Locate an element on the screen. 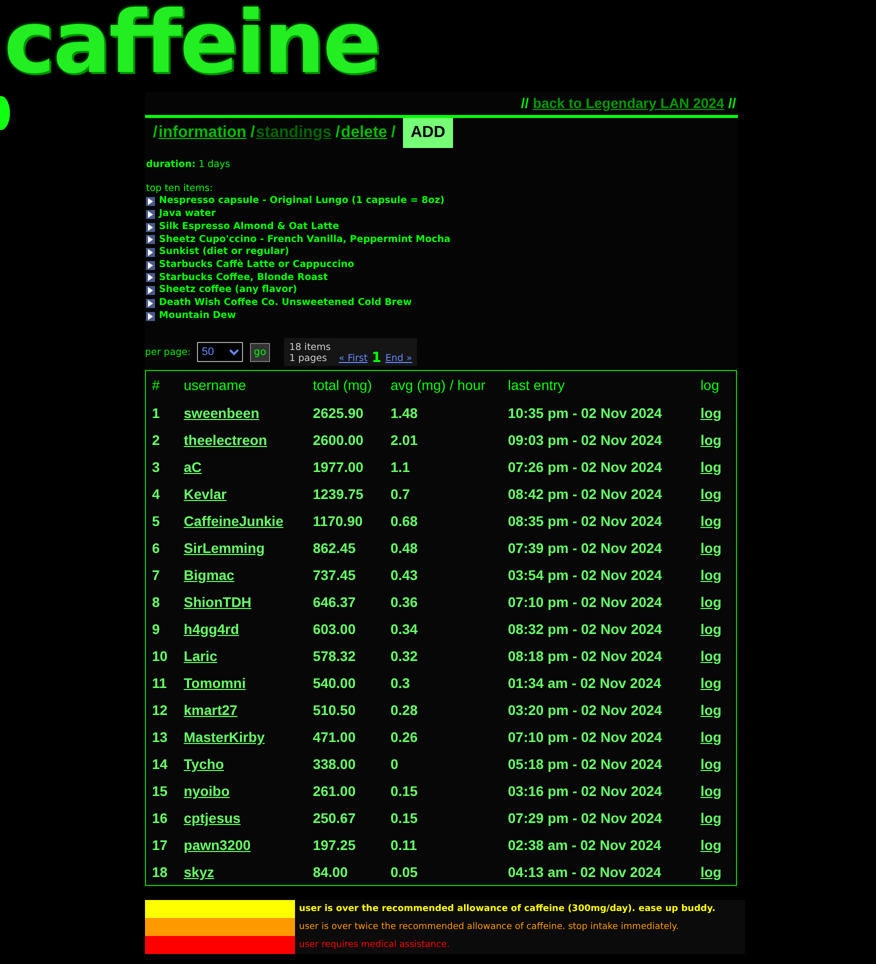 This screenshot has width=876, height=964. table-cell-text: 250.67 is located at coordinates (334, 818).